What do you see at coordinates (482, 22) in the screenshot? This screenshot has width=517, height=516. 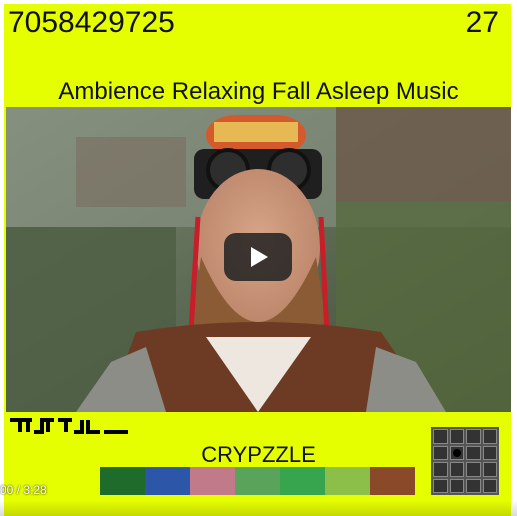 I see `count-number: 27` at bounding box center [482, 22].